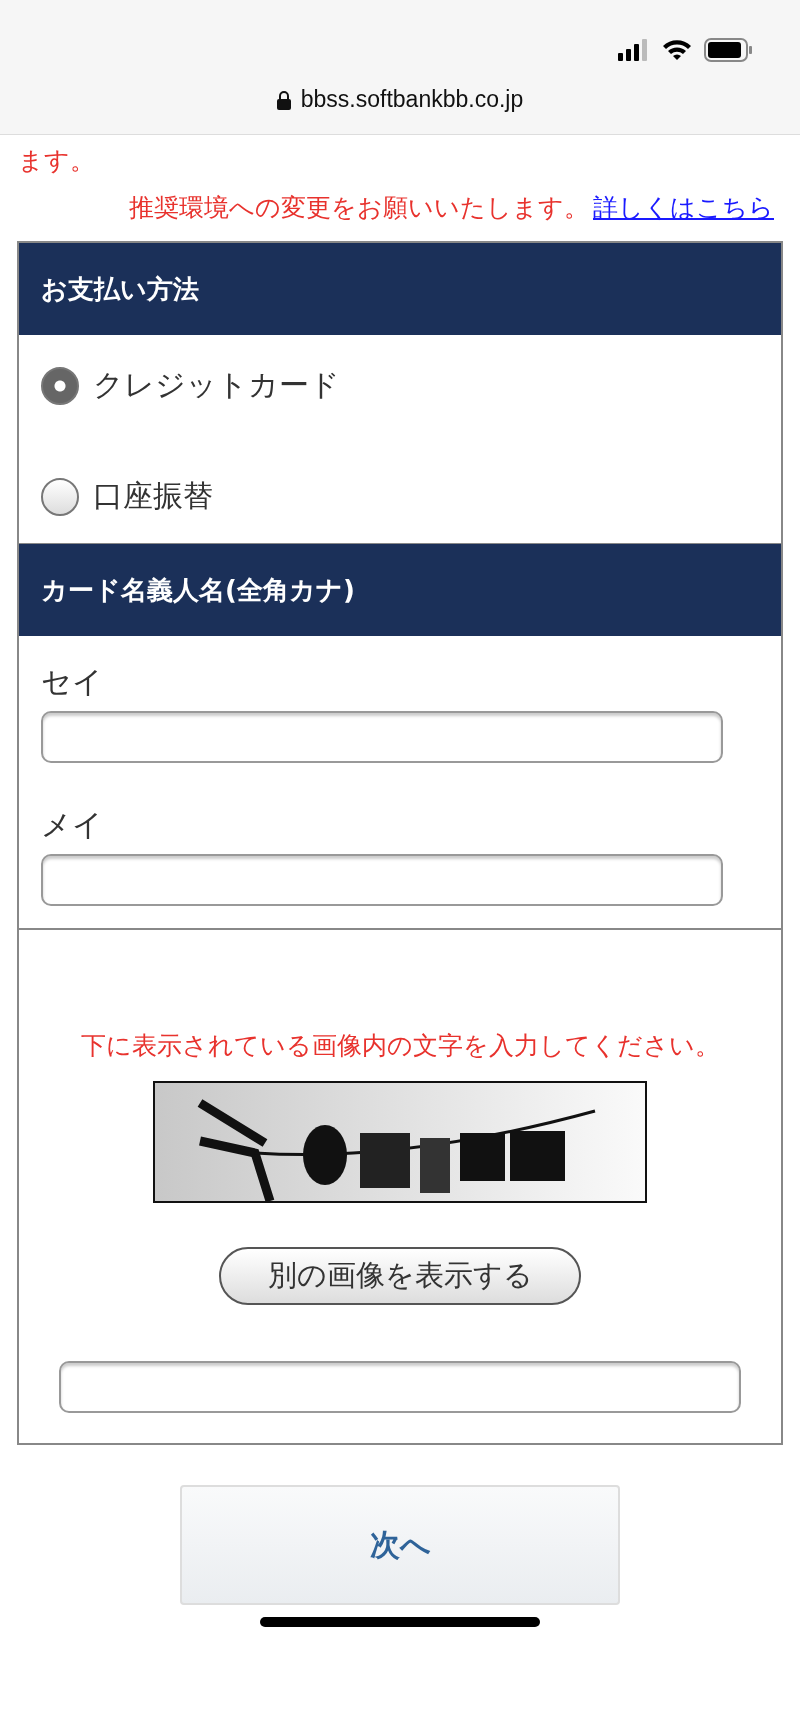 Image resolution: width=800 pixels, height=1731 pixels. What do you see at coordinates (400, 1387) in the screenshot?
I see `captcha-input-field` at bounding box center [400, 1387].